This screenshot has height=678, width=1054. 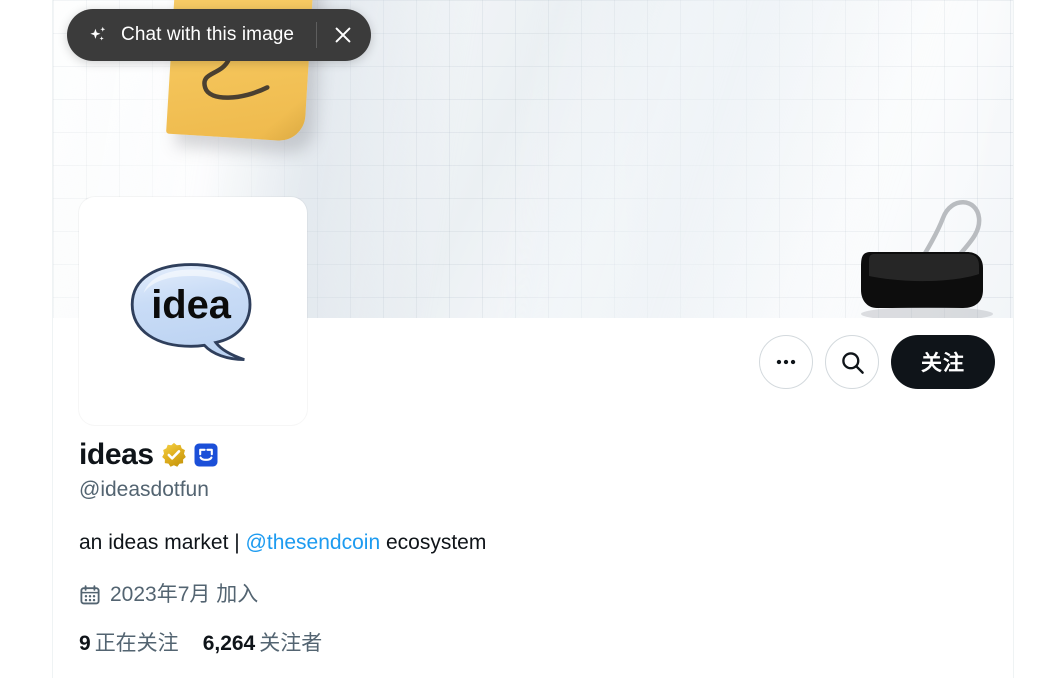 What do you see at coordinates (317, 35) in the screenshot?
I see `chat-pill-divider` at bounding box center [317, 35].